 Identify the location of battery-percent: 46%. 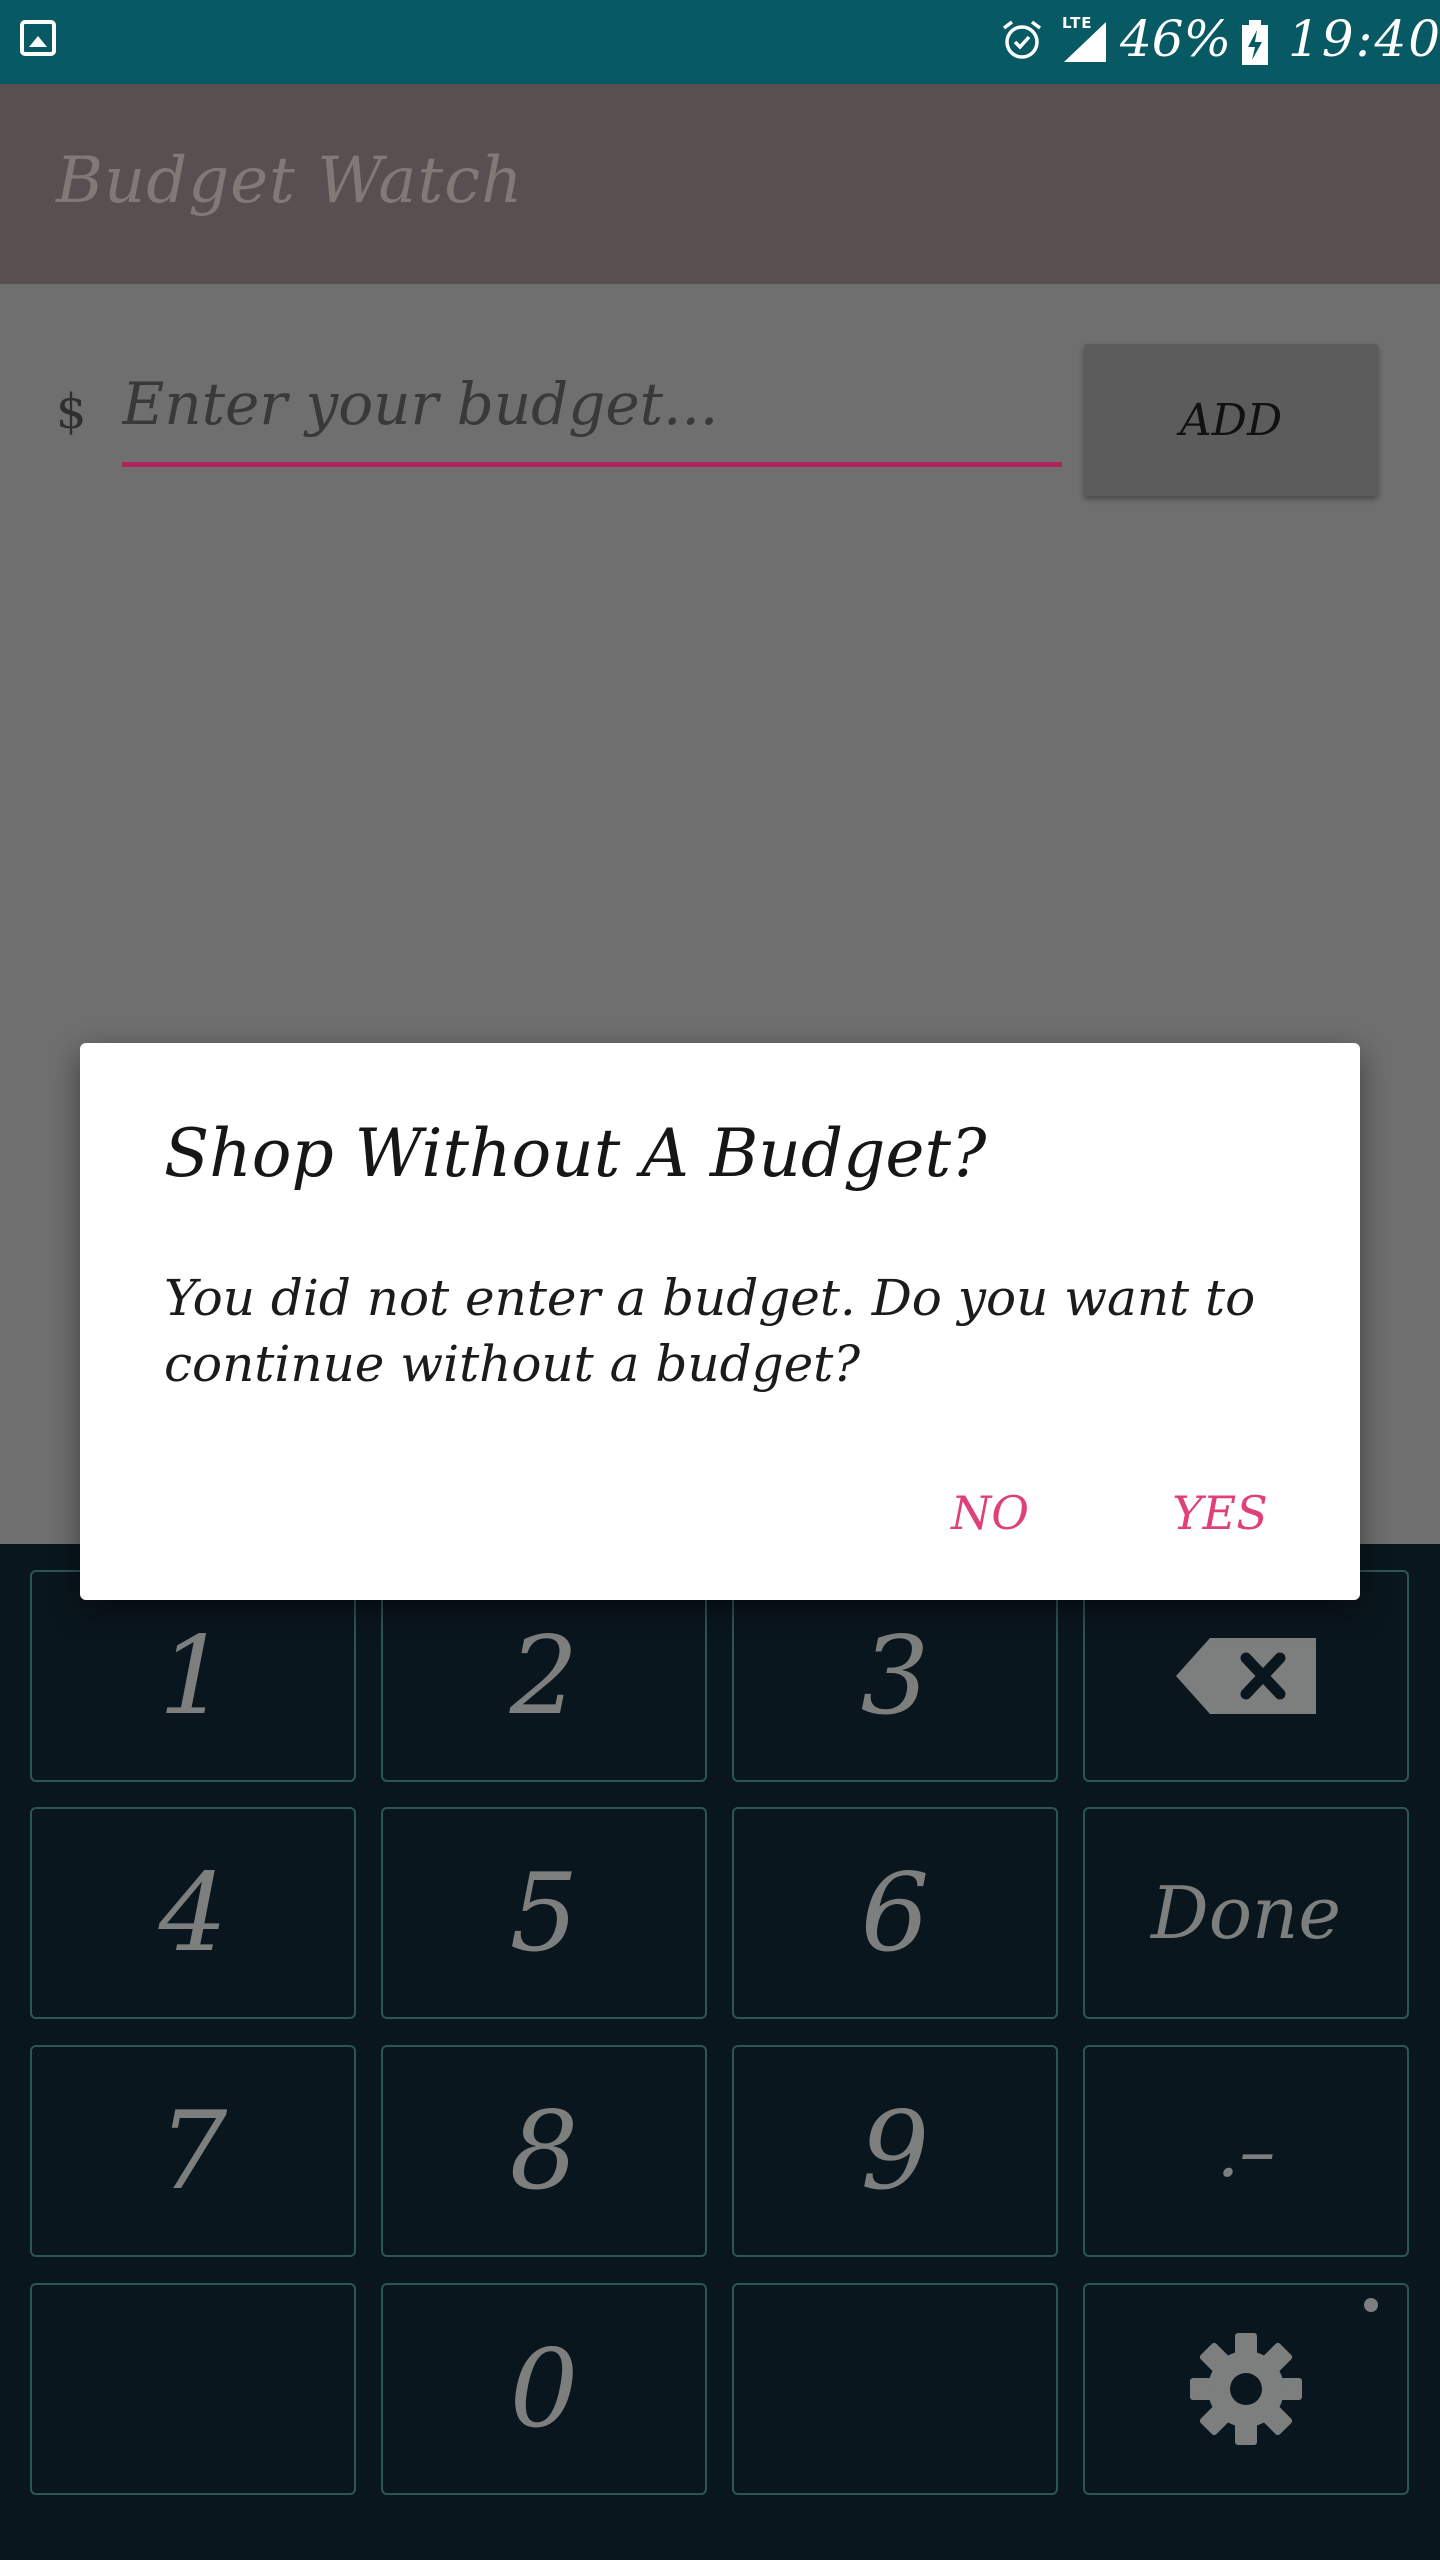
(1176, 39).